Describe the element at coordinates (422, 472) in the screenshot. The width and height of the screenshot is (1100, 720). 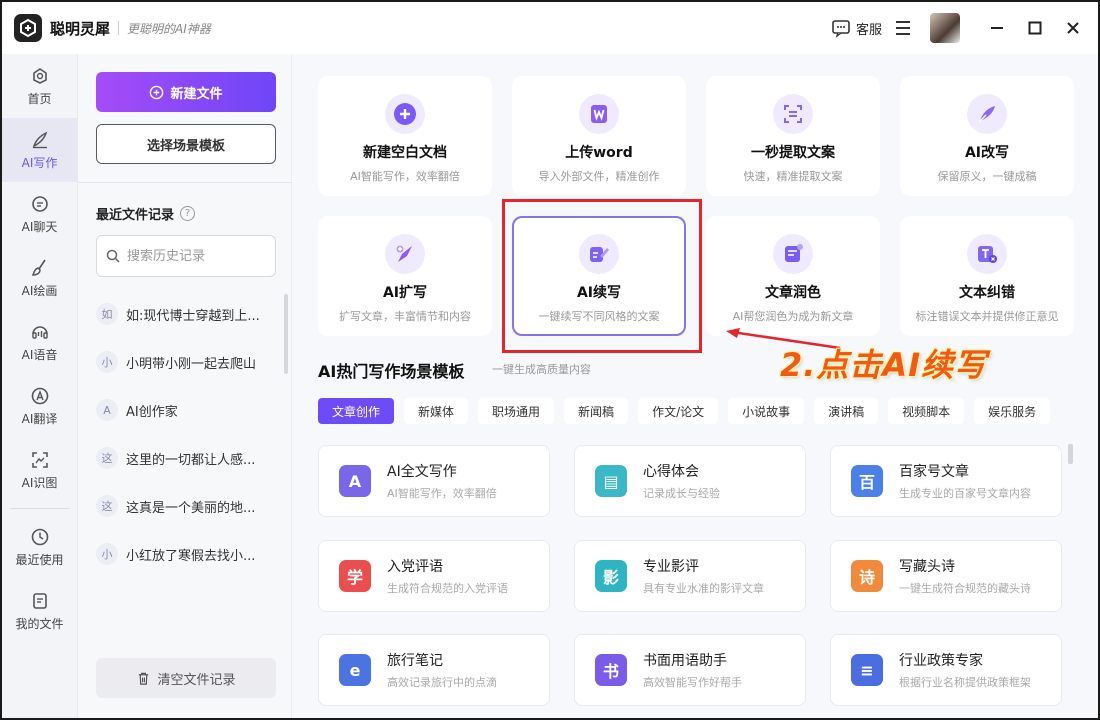
I see `template-title: AI全文写作` at that location.